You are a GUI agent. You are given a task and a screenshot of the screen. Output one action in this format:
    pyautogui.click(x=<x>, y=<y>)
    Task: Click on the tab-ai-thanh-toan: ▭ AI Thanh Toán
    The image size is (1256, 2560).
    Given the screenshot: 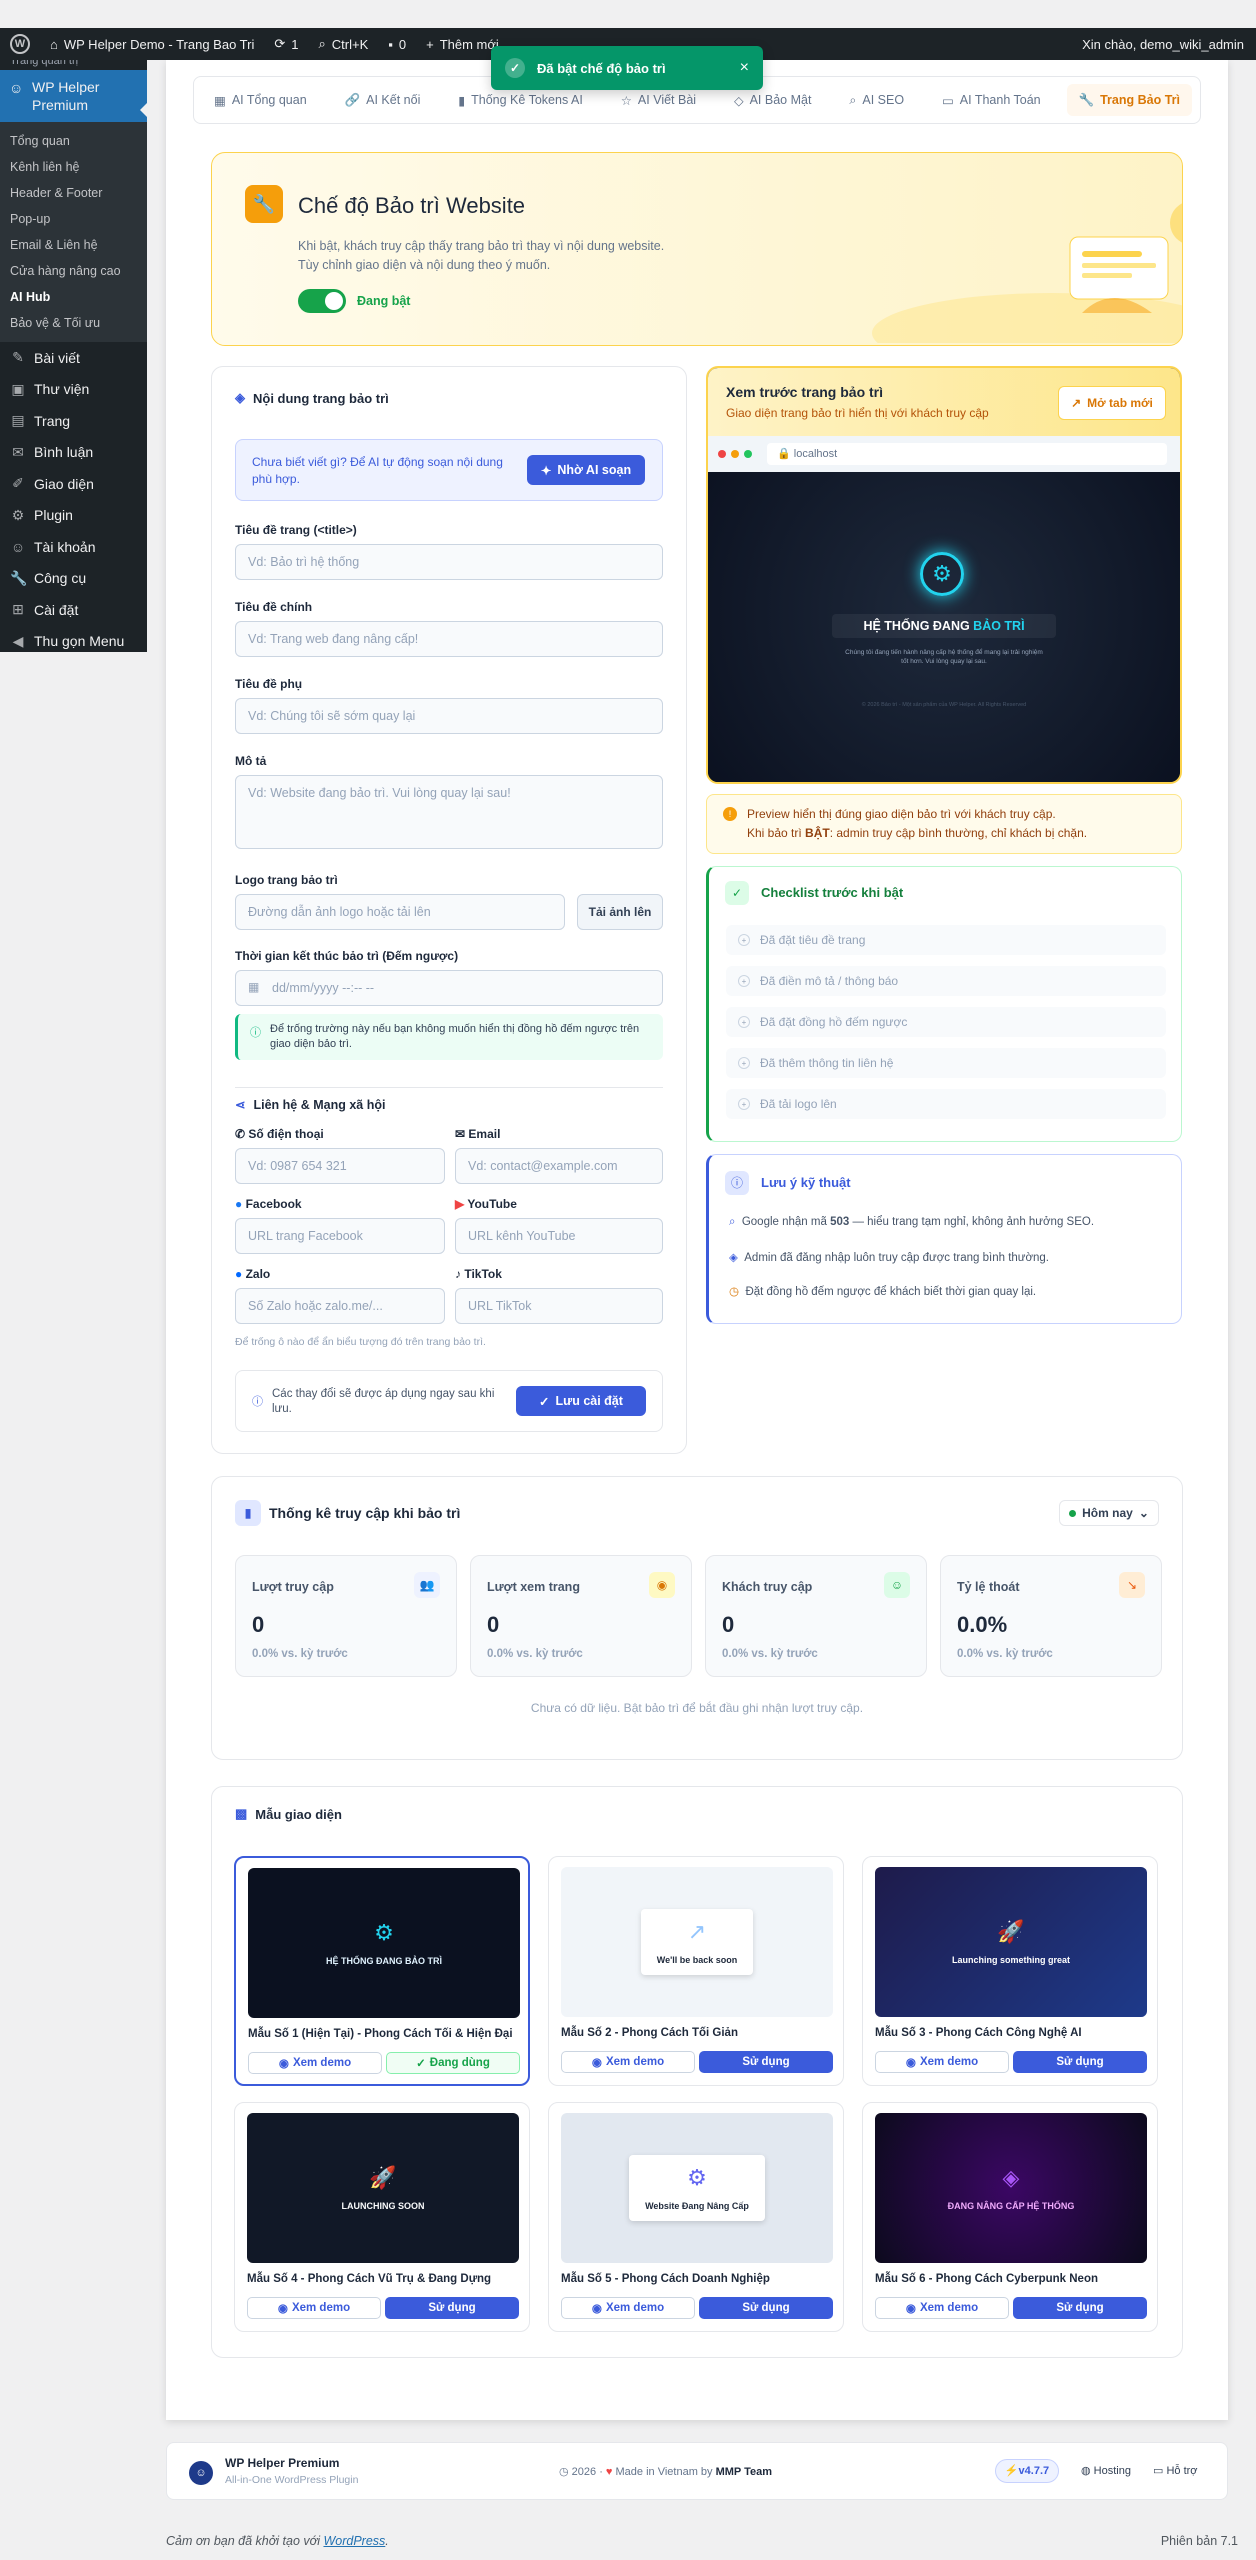 What is the action you would take?
    pyautogui.click(x=991, y=100)
    